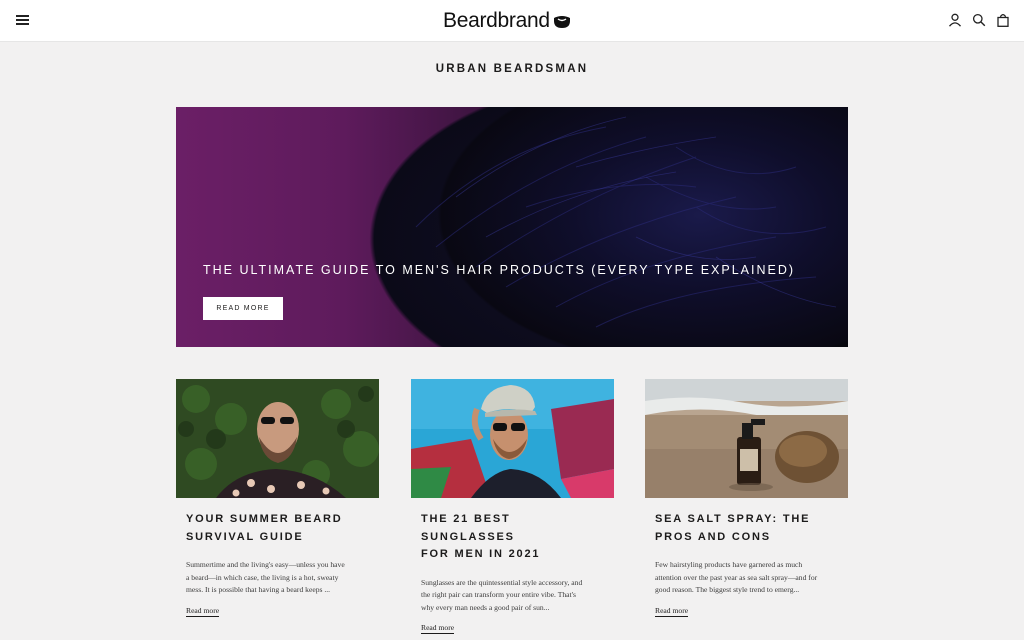 This screenshot has height=640, width=1024. I want to click on article-title-line: FOR MEN IN 2021, so click(481, 554).